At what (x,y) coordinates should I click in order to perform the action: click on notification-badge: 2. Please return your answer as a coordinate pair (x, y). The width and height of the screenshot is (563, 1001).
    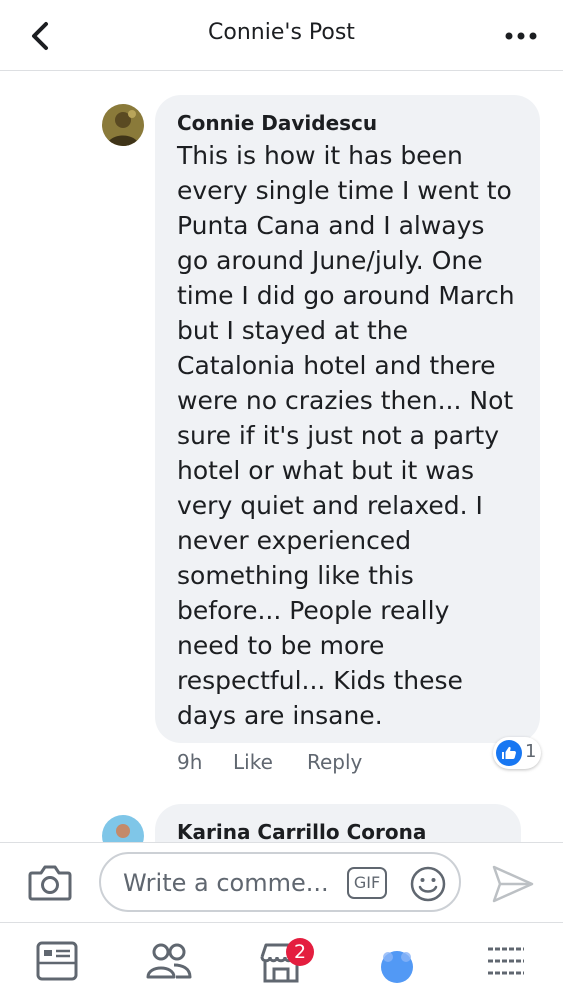
    Looking at the image, I should click on (300, 952).